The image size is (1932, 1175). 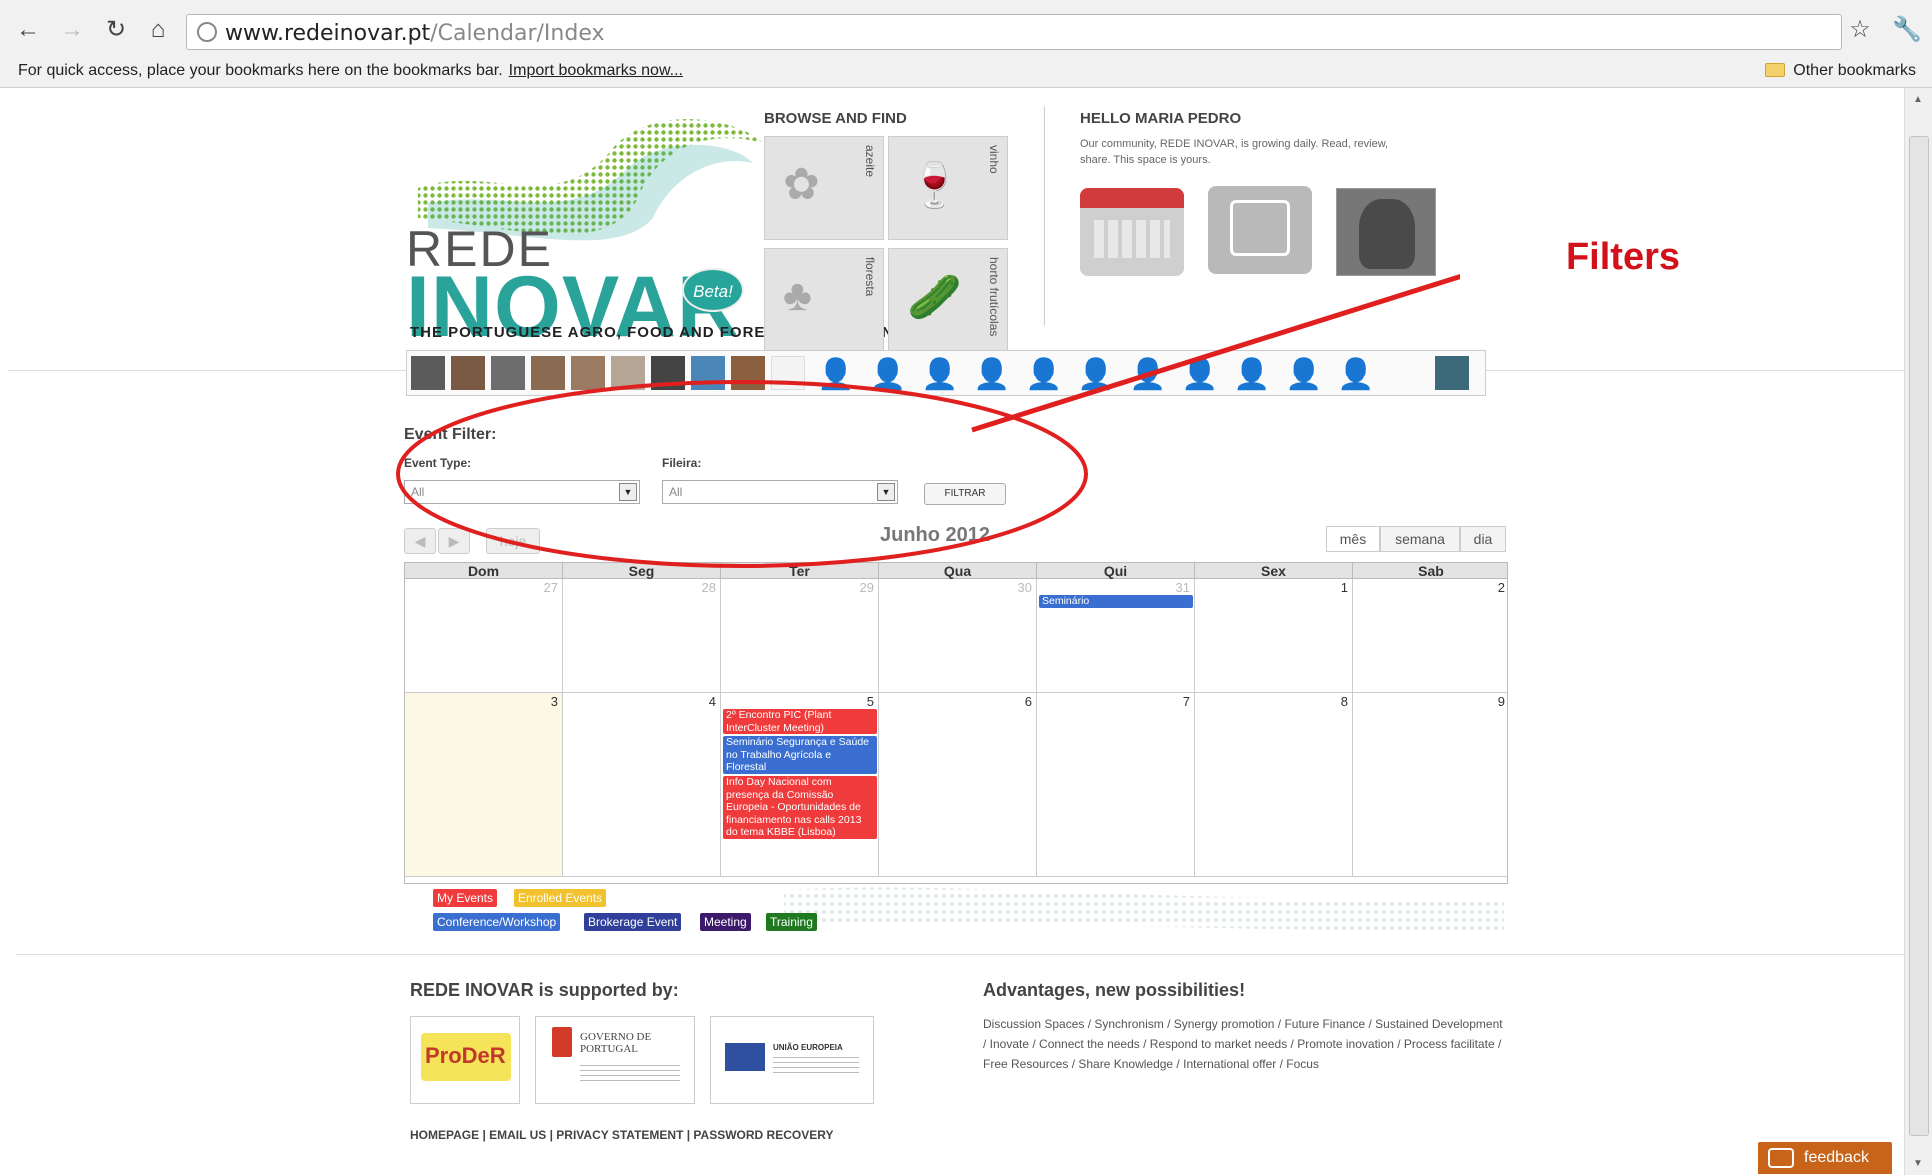 What do you see at coordinates (465, 1060) in the screenshot?
I see `sponsor-logo-proder: ProDeR` at bounding box center [465, 1060].